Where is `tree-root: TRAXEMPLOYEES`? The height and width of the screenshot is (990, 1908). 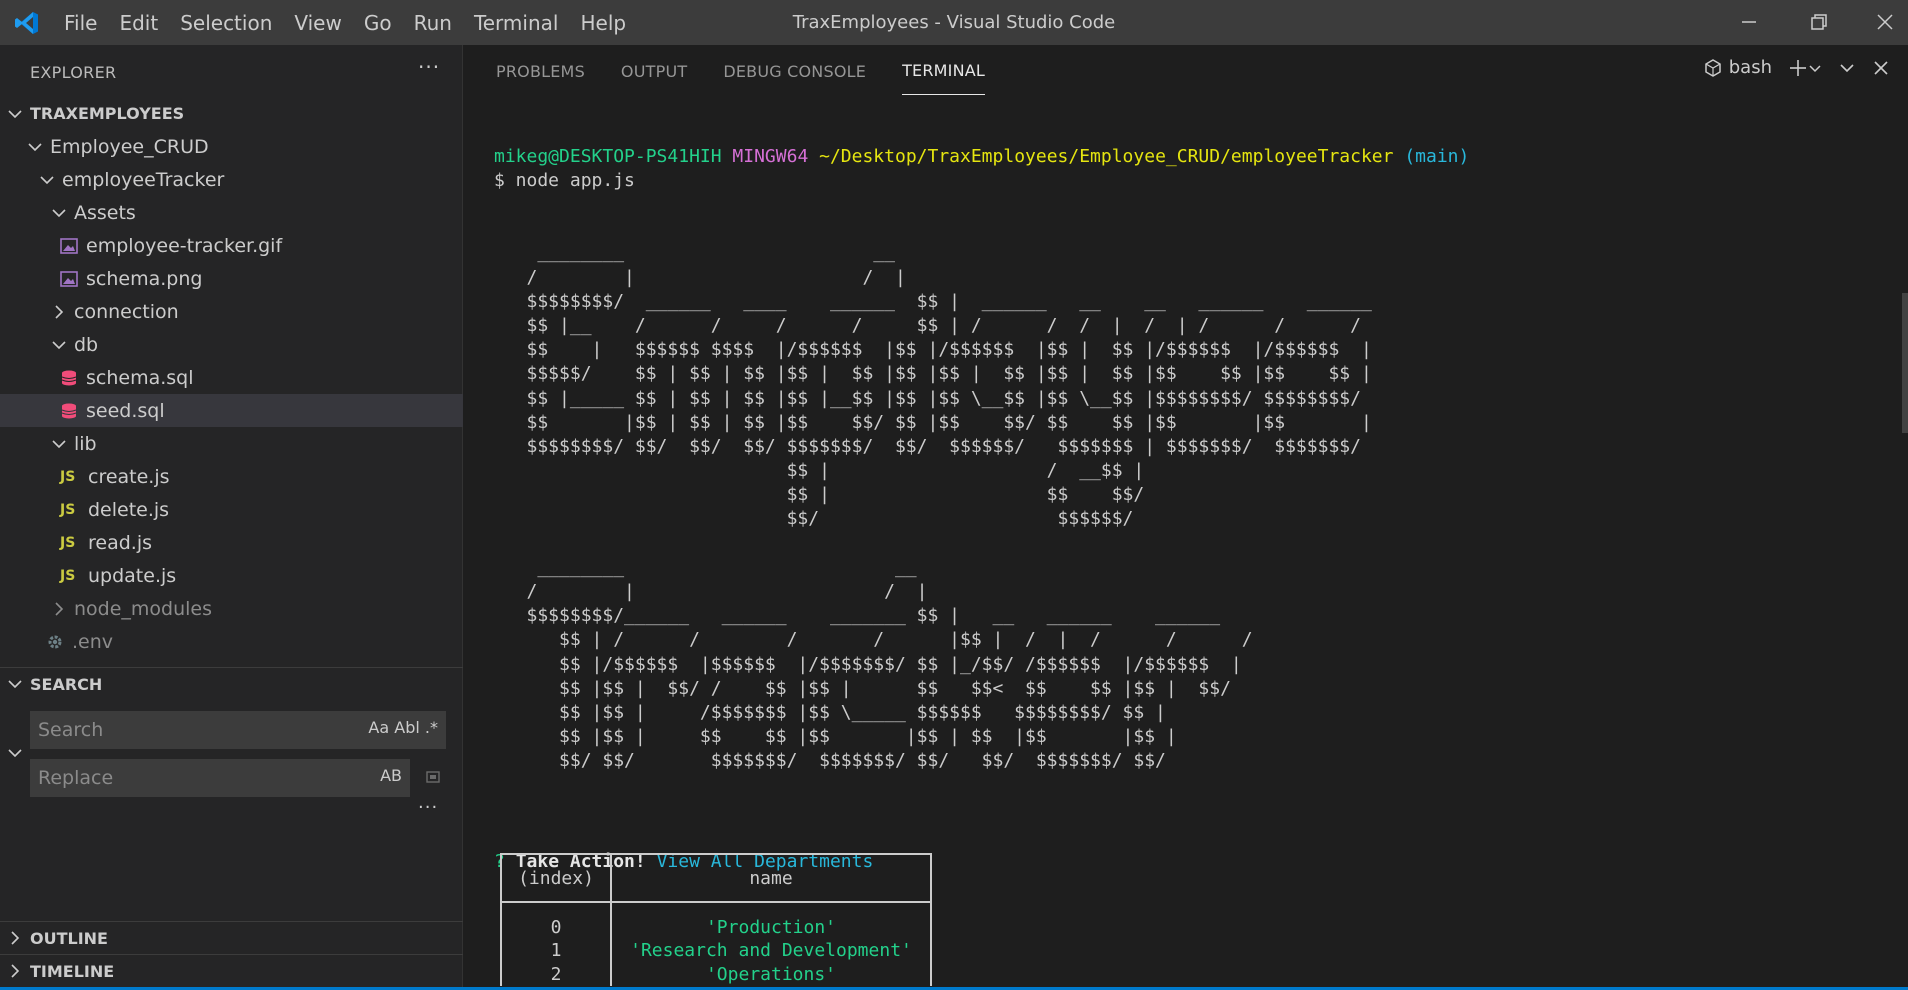
tree-root: TRAXEMPLOYEES is located at coordinates (231, 113).